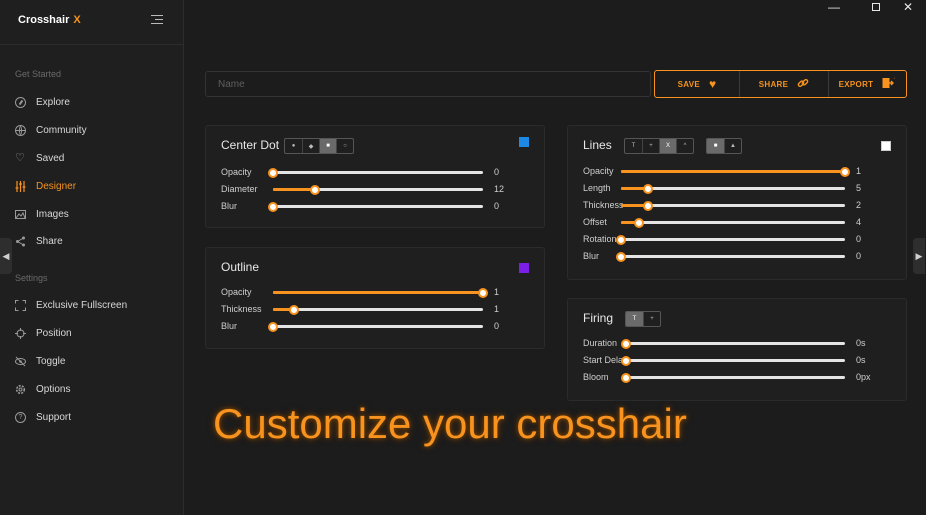 This screenshot has height=515, width=926. I want to click on lines-style-selector: T + X ^, so click(659, 146).